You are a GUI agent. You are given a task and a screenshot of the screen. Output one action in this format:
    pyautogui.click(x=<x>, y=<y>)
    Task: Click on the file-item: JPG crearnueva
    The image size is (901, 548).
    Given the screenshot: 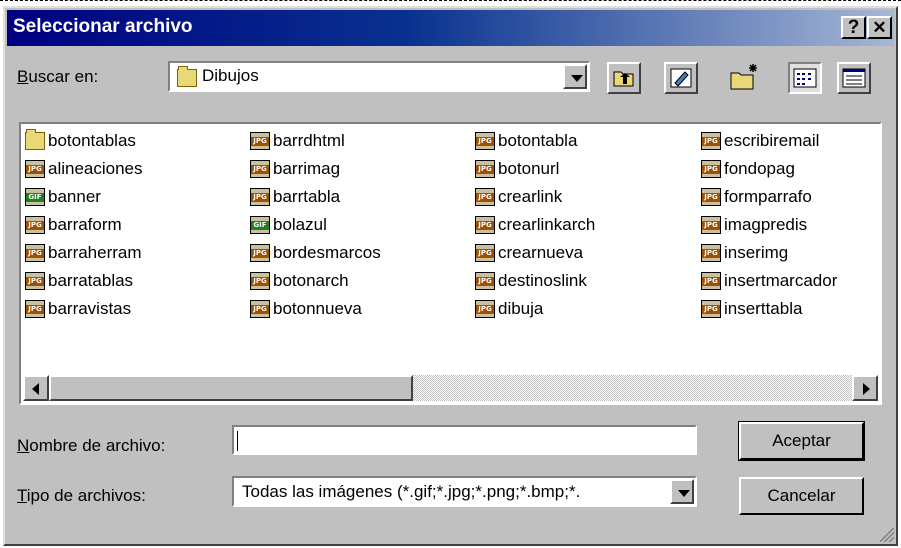 What is the action you would take?
    pyautogui.click(x=529, y=253)
    